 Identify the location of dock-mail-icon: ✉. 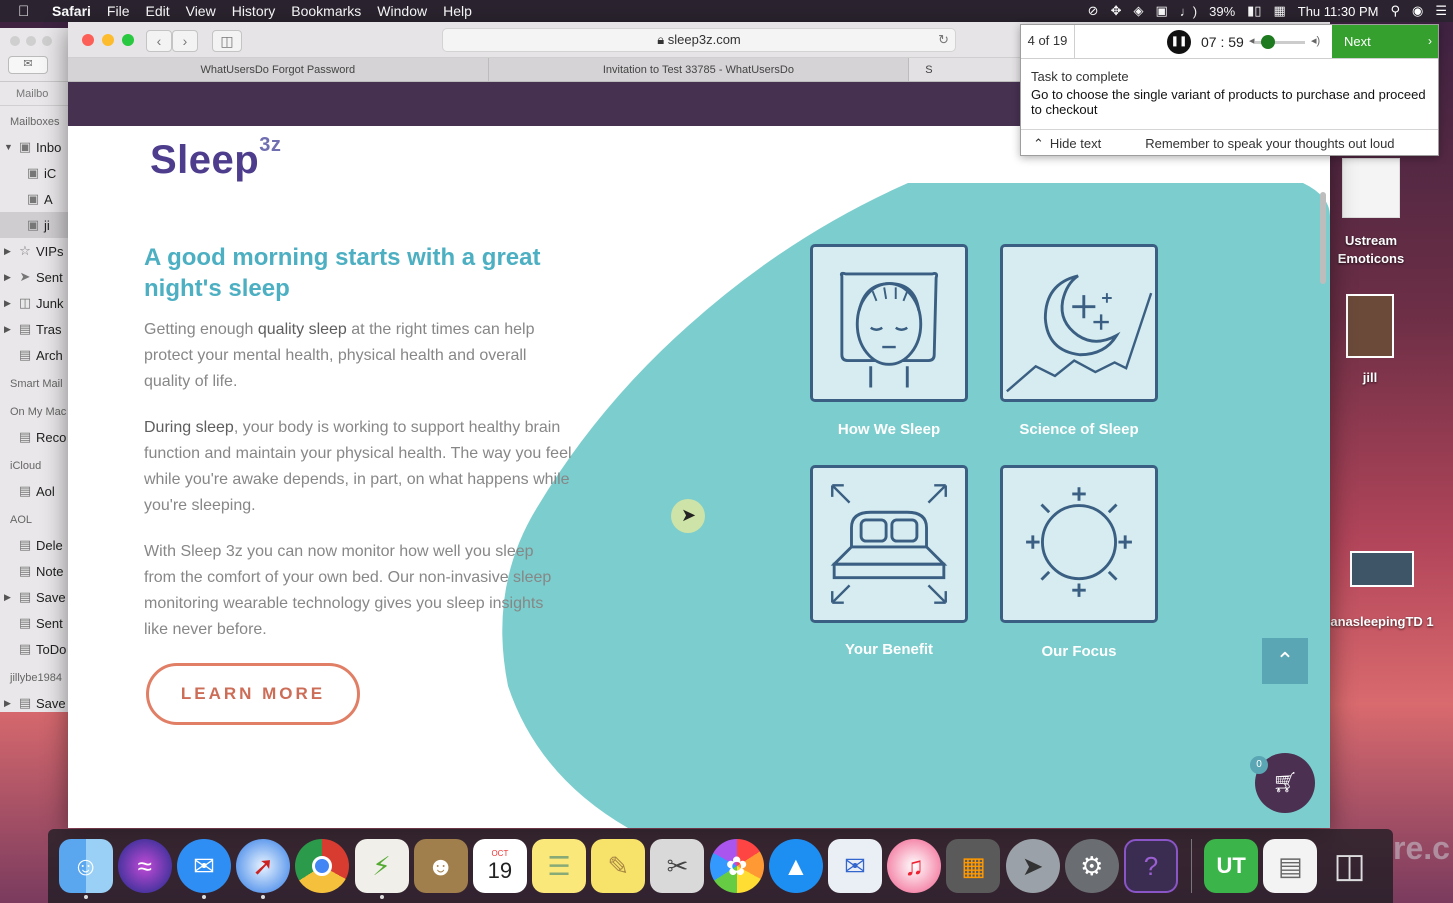
(855, 866).